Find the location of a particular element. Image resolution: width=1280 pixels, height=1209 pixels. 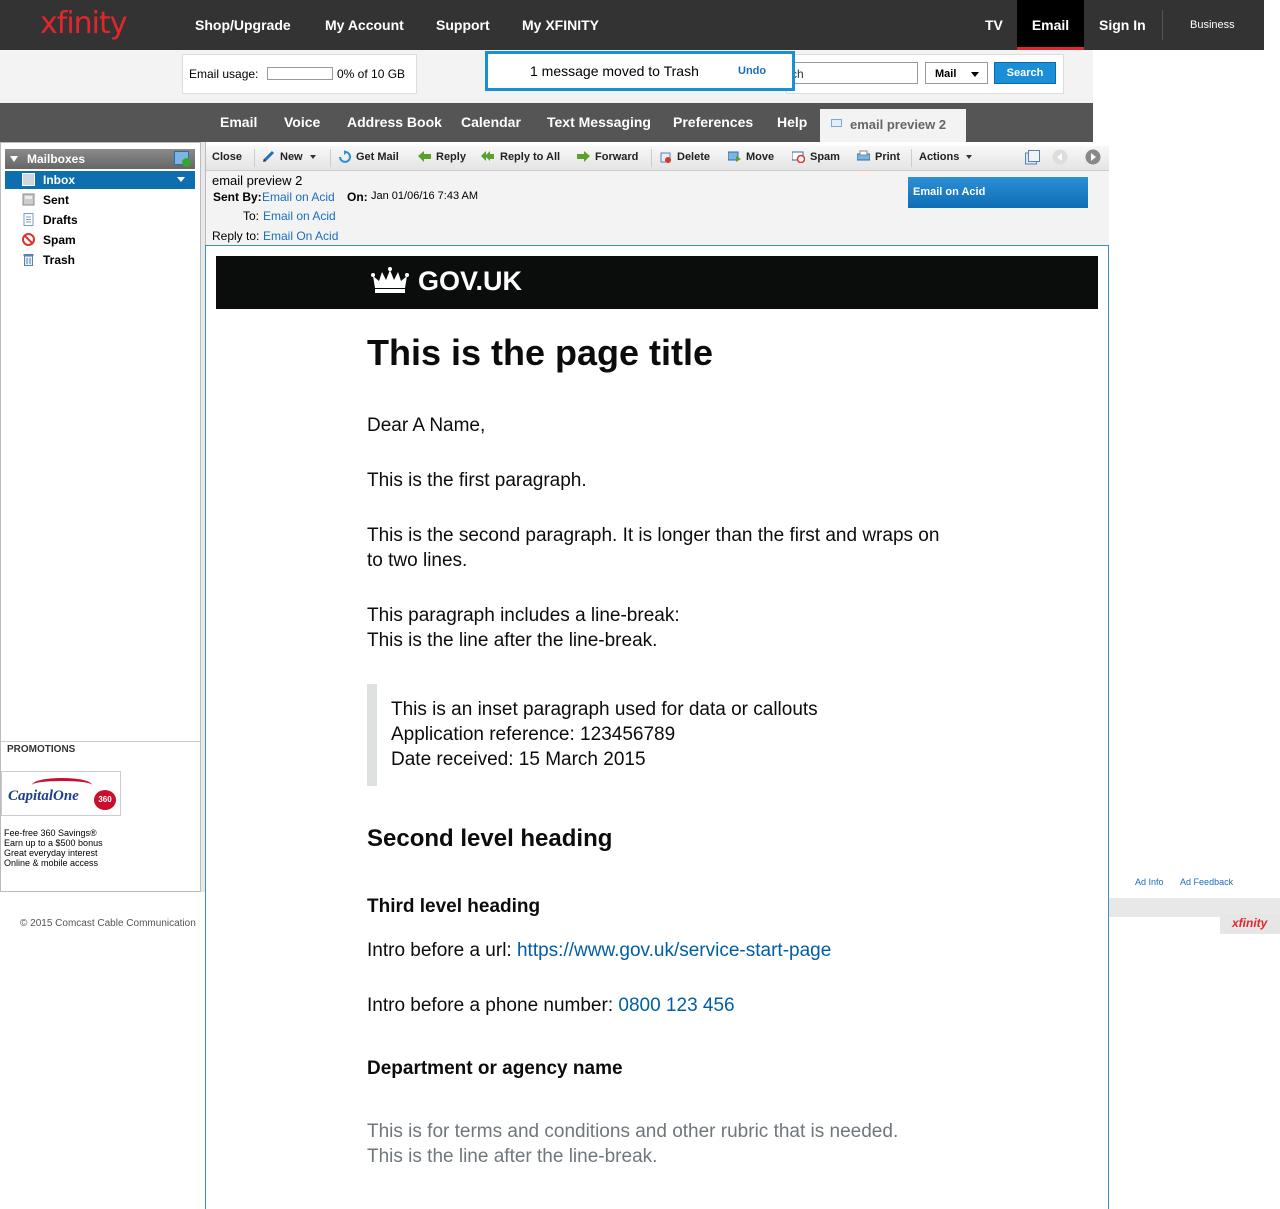

sender-badge: Email on Acid is located at coordinates (998, 192).